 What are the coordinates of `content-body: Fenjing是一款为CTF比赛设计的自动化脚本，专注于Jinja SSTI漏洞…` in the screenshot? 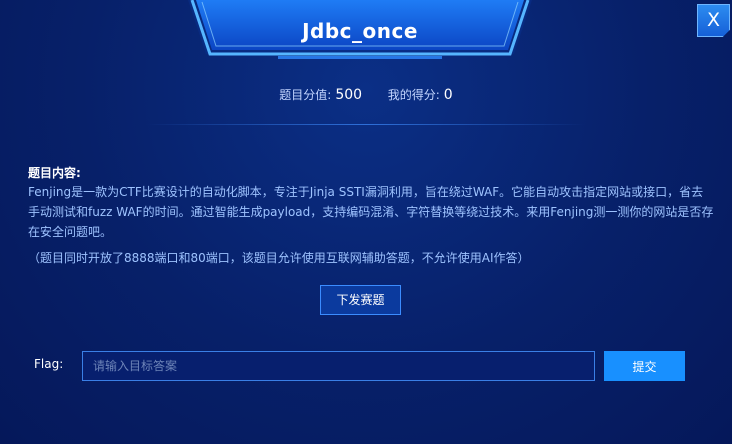 It's located at (371, 212).